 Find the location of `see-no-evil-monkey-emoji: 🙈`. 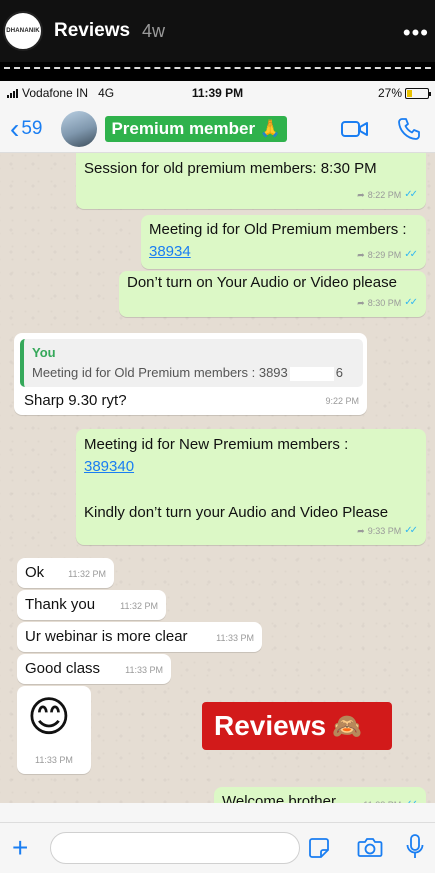

see-no-evil-monkey-emoji: 🙈 is located at coordinates (347, 726).